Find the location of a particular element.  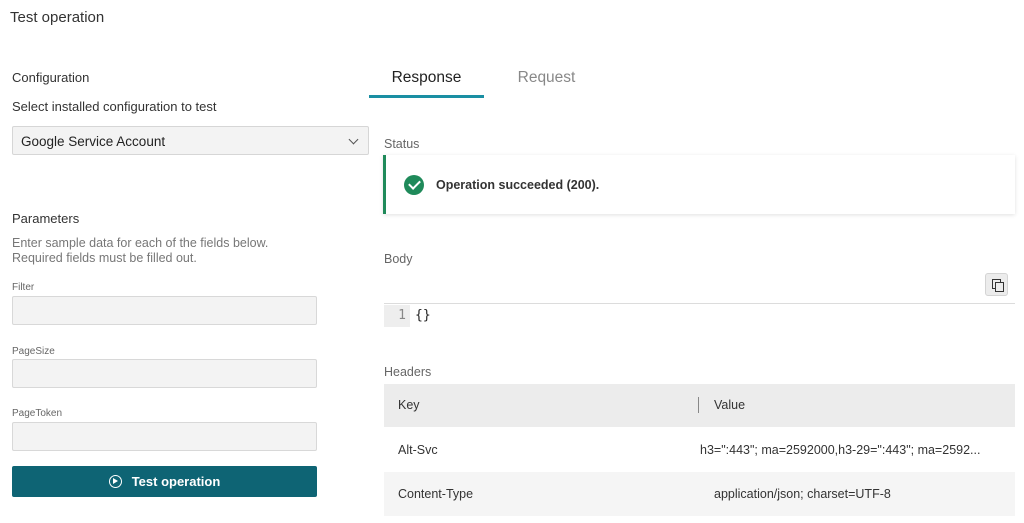

copy-button is located at coordinates (996, 284).